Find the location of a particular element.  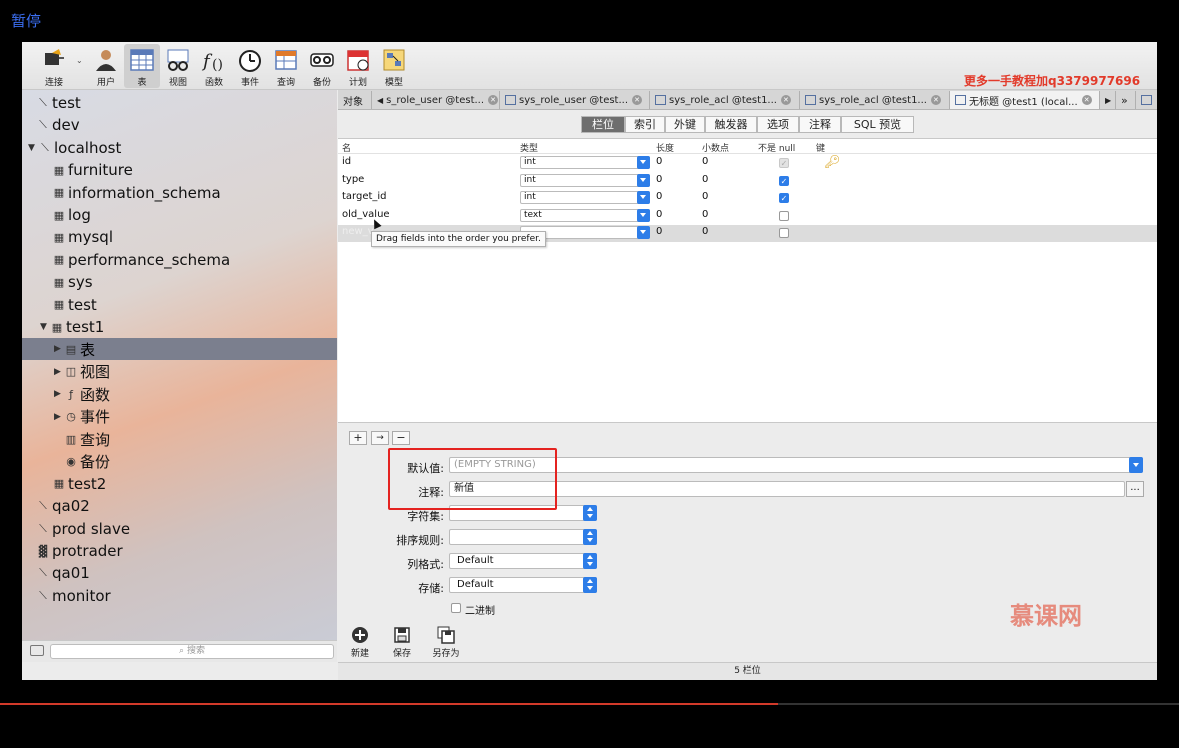

tab-role-user-1: ◀ s_role_user @test... ✕ is located at coordinates (436, 100).